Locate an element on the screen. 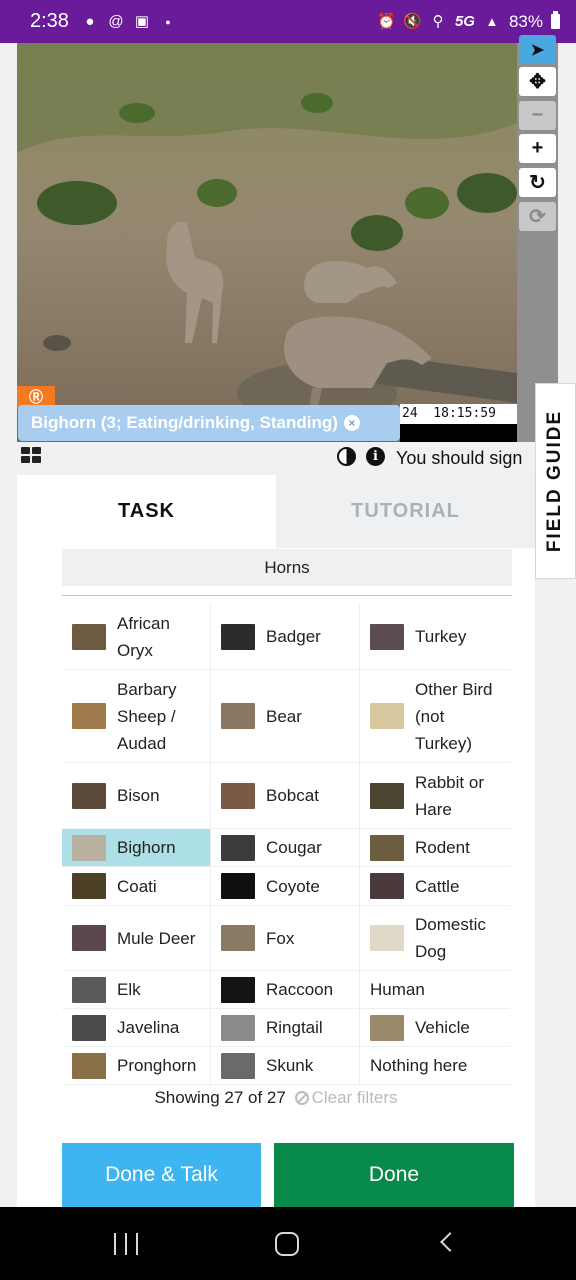 This screenshot has width=576, height=1280. choice-turkey: Turkey is located at coordinates (434, 636).